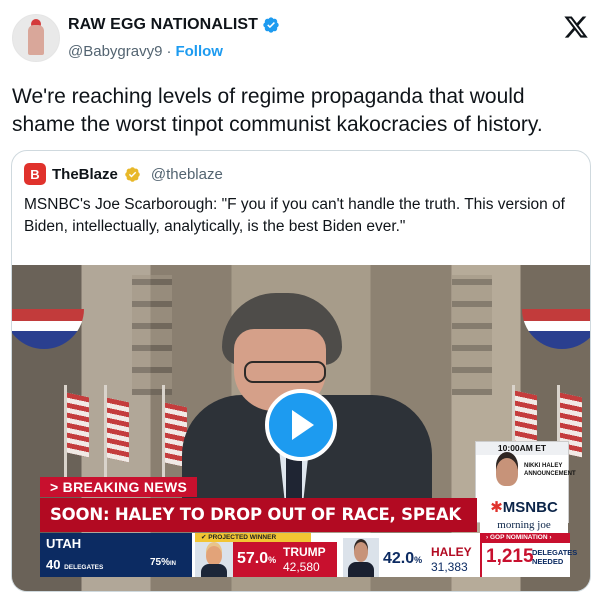 This screenshot has width=601, height=602. What do you see at coordinates (526, 538) in the screenshot?
I see `gop-nomination-tag: › GOP NOMINATION ›` at bounding box center [526, 538].